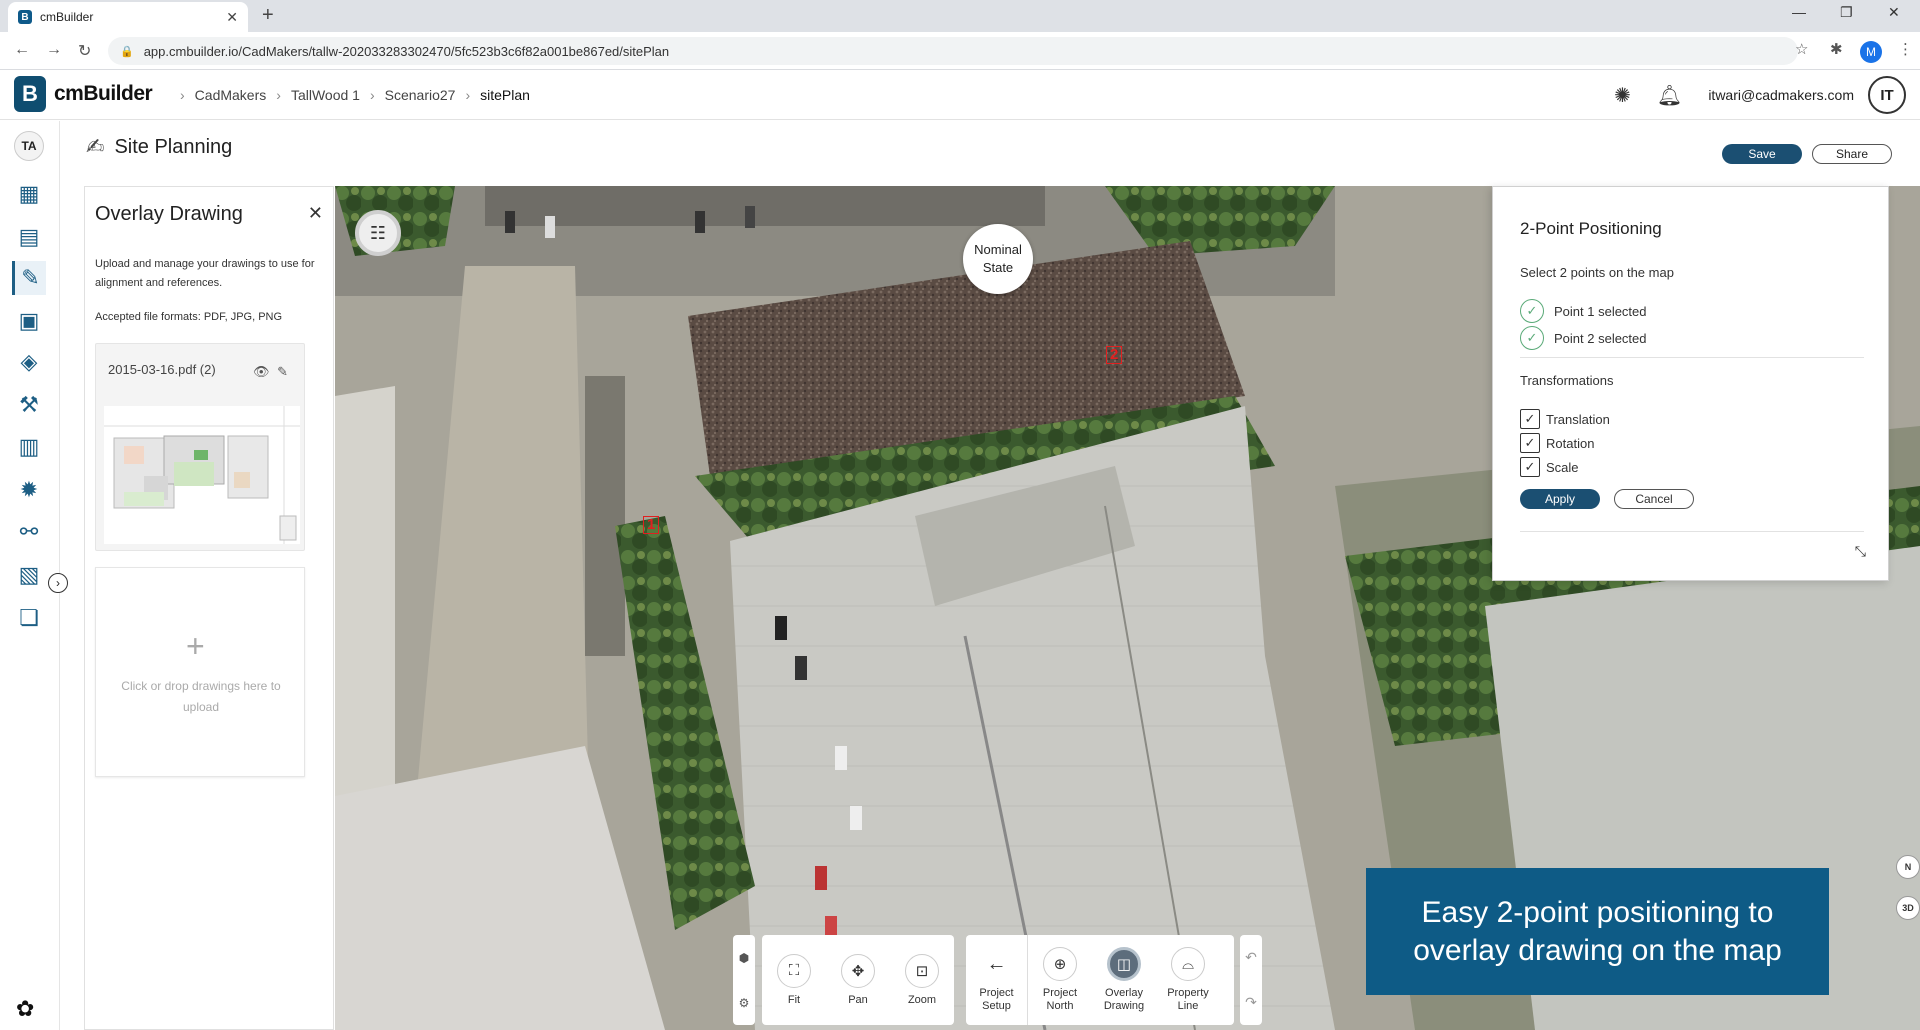 This screenshot has height=1030, width=1920. Describe the element at coordinates (1251, 1002) in the screenshot. I see `redo-icon: ↷` at that location.